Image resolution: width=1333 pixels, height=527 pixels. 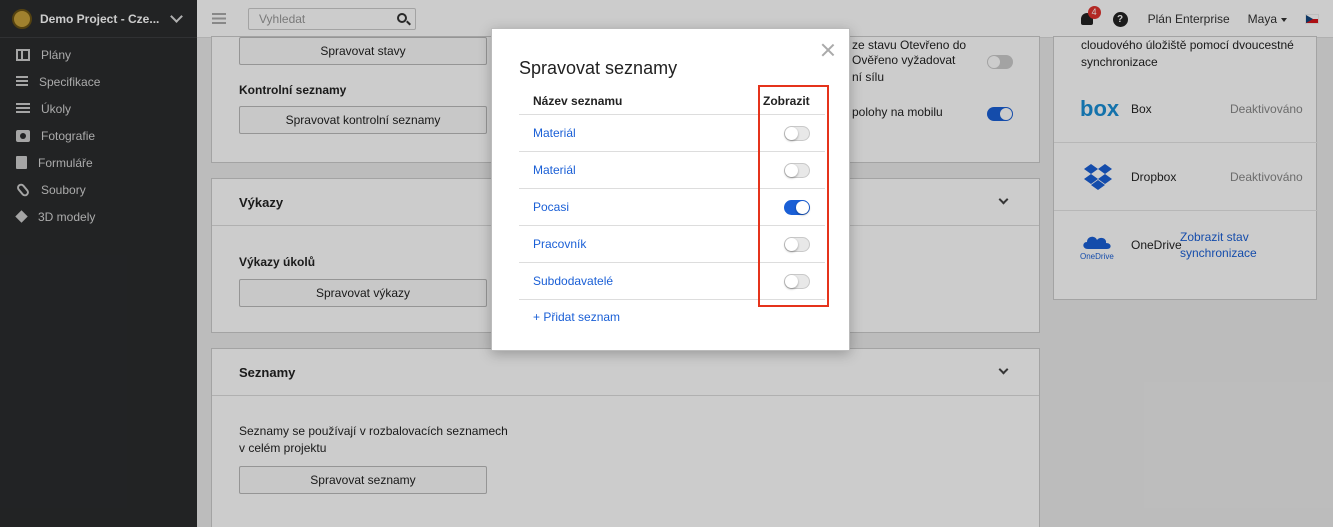 What do you see at coordinates (578, 101) in the screenshot?
I see `column-header-name: Název seznamu` at bounding box center [578, 101].